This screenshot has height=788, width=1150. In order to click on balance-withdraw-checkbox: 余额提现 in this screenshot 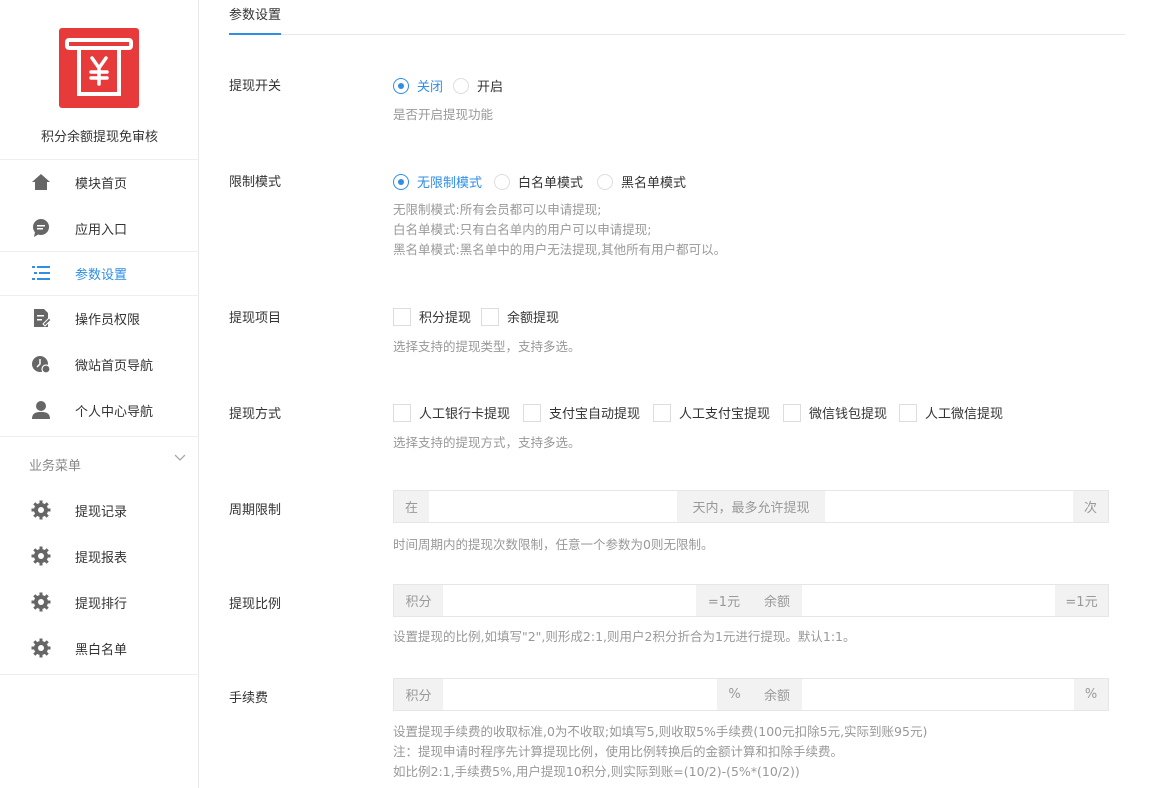, I will do `click(520, 316)`.